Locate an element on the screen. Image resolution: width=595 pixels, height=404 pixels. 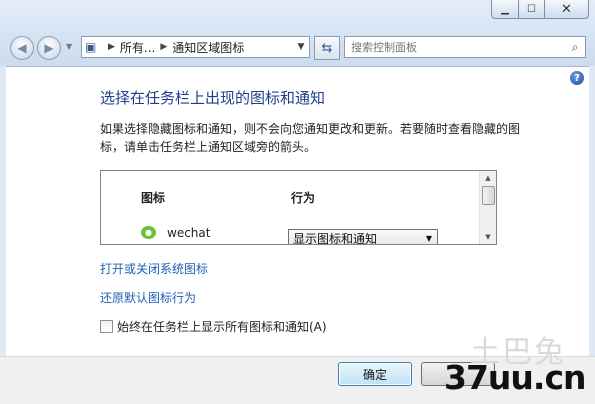
refresh-icon: ⇆ is located at coordinates (327, 48).